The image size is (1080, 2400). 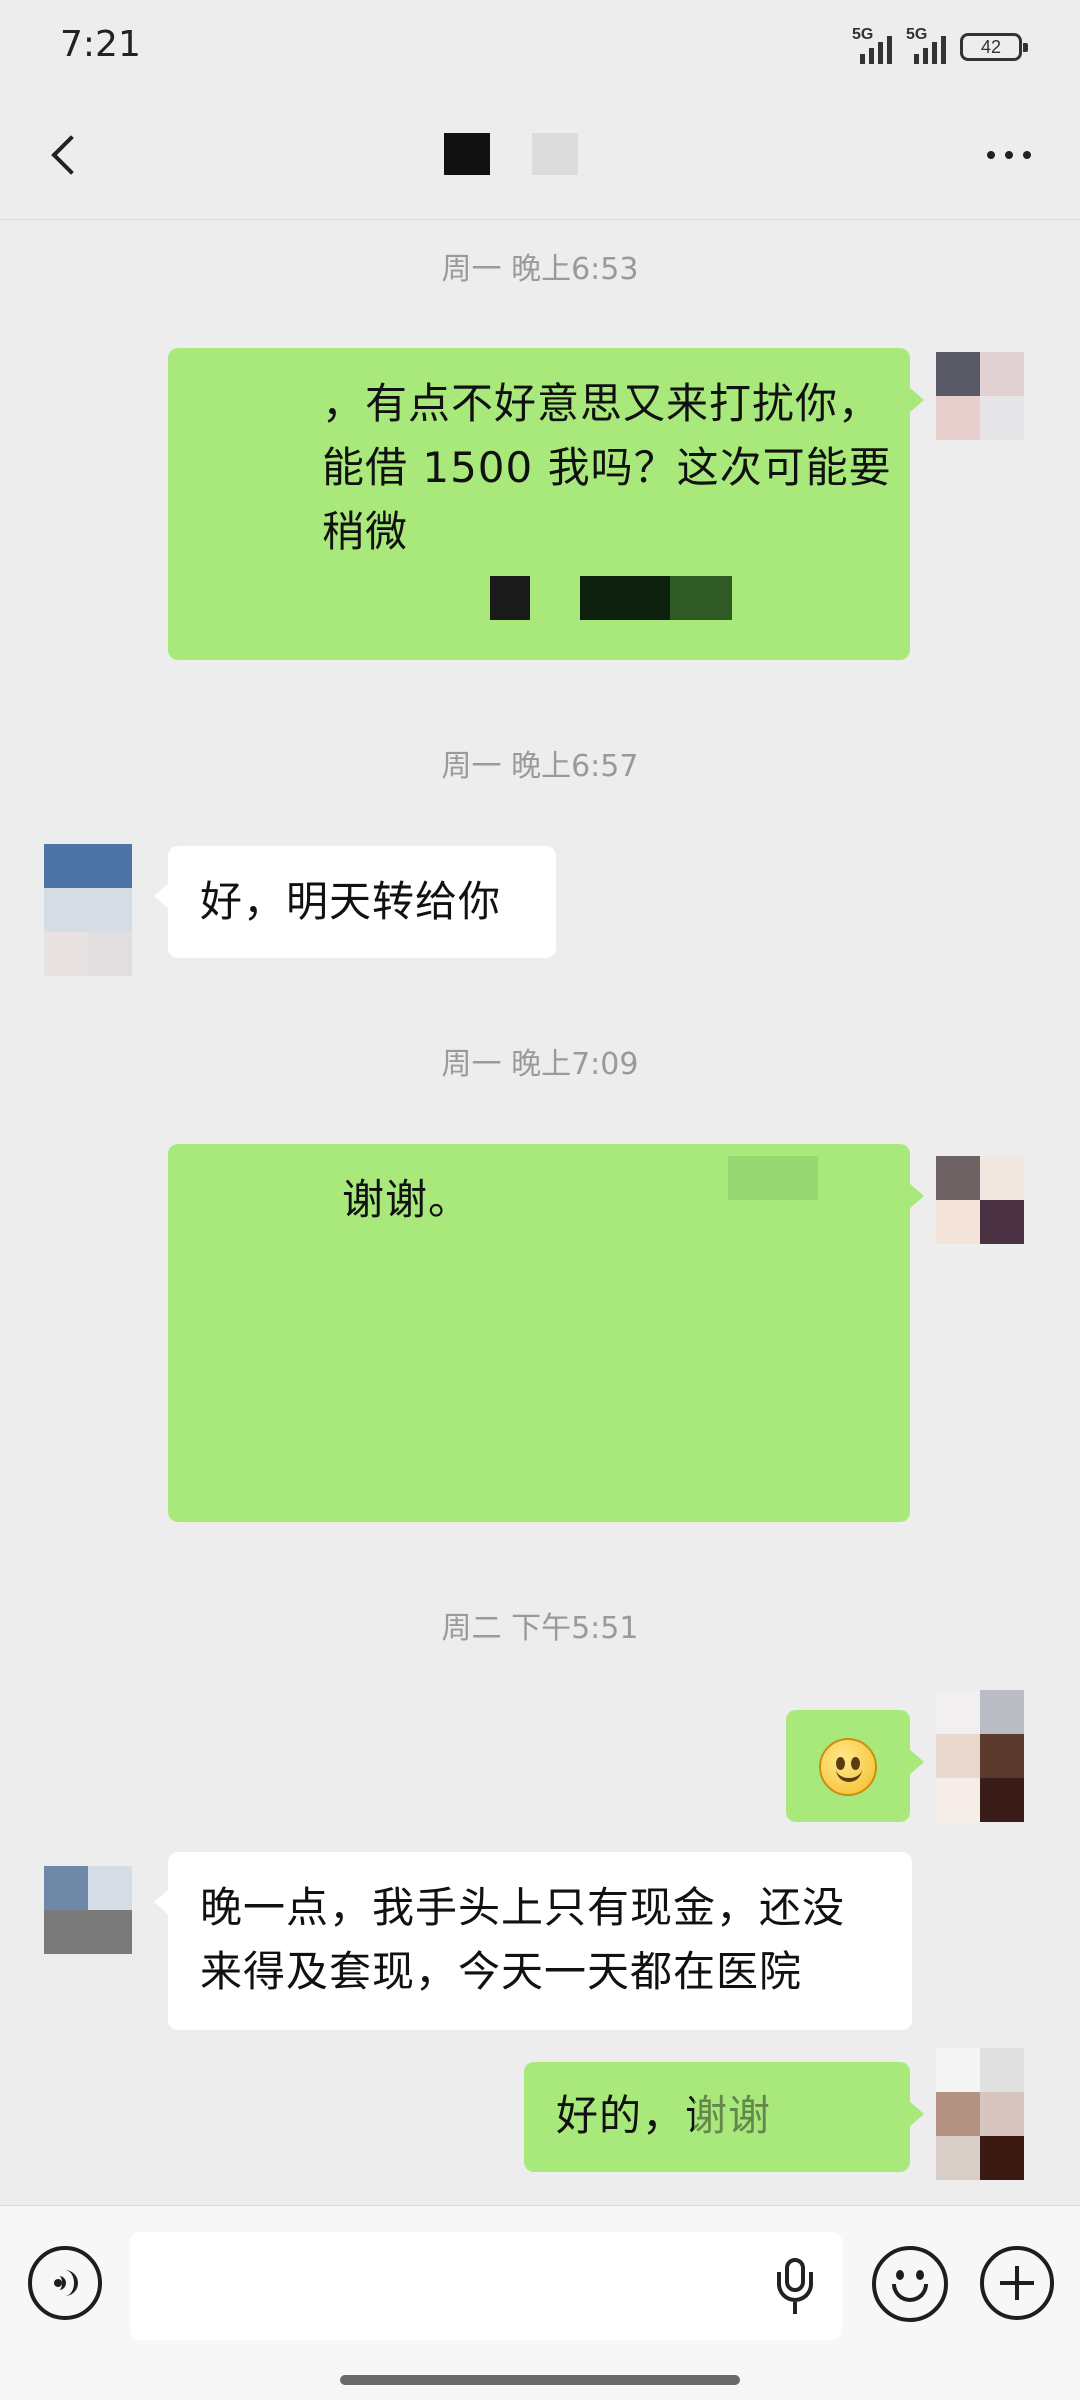 I want to click on back-button, so click(x=66, y=155).